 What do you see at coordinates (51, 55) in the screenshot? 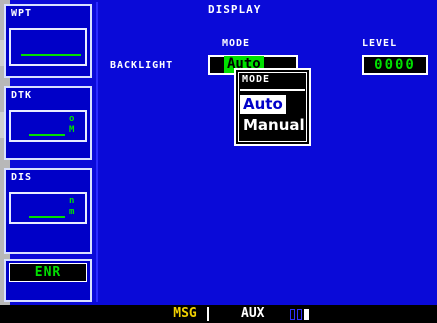
I see `field-wpt-dashes` at bounding box center [51, 55].